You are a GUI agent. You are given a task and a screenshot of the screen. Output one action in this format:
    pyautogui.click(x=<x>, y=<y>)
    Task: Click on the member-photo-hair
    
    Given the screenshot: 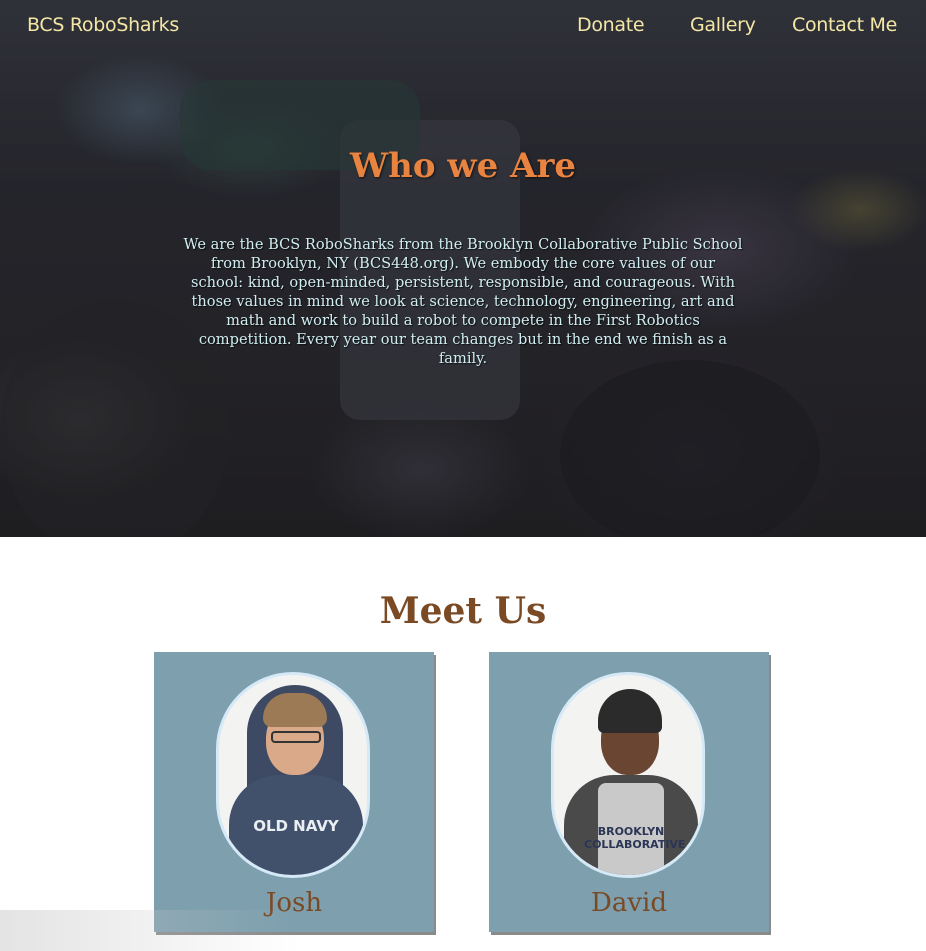 What is the action you would take?
    pyautogui.click(x=295, y=710)
    